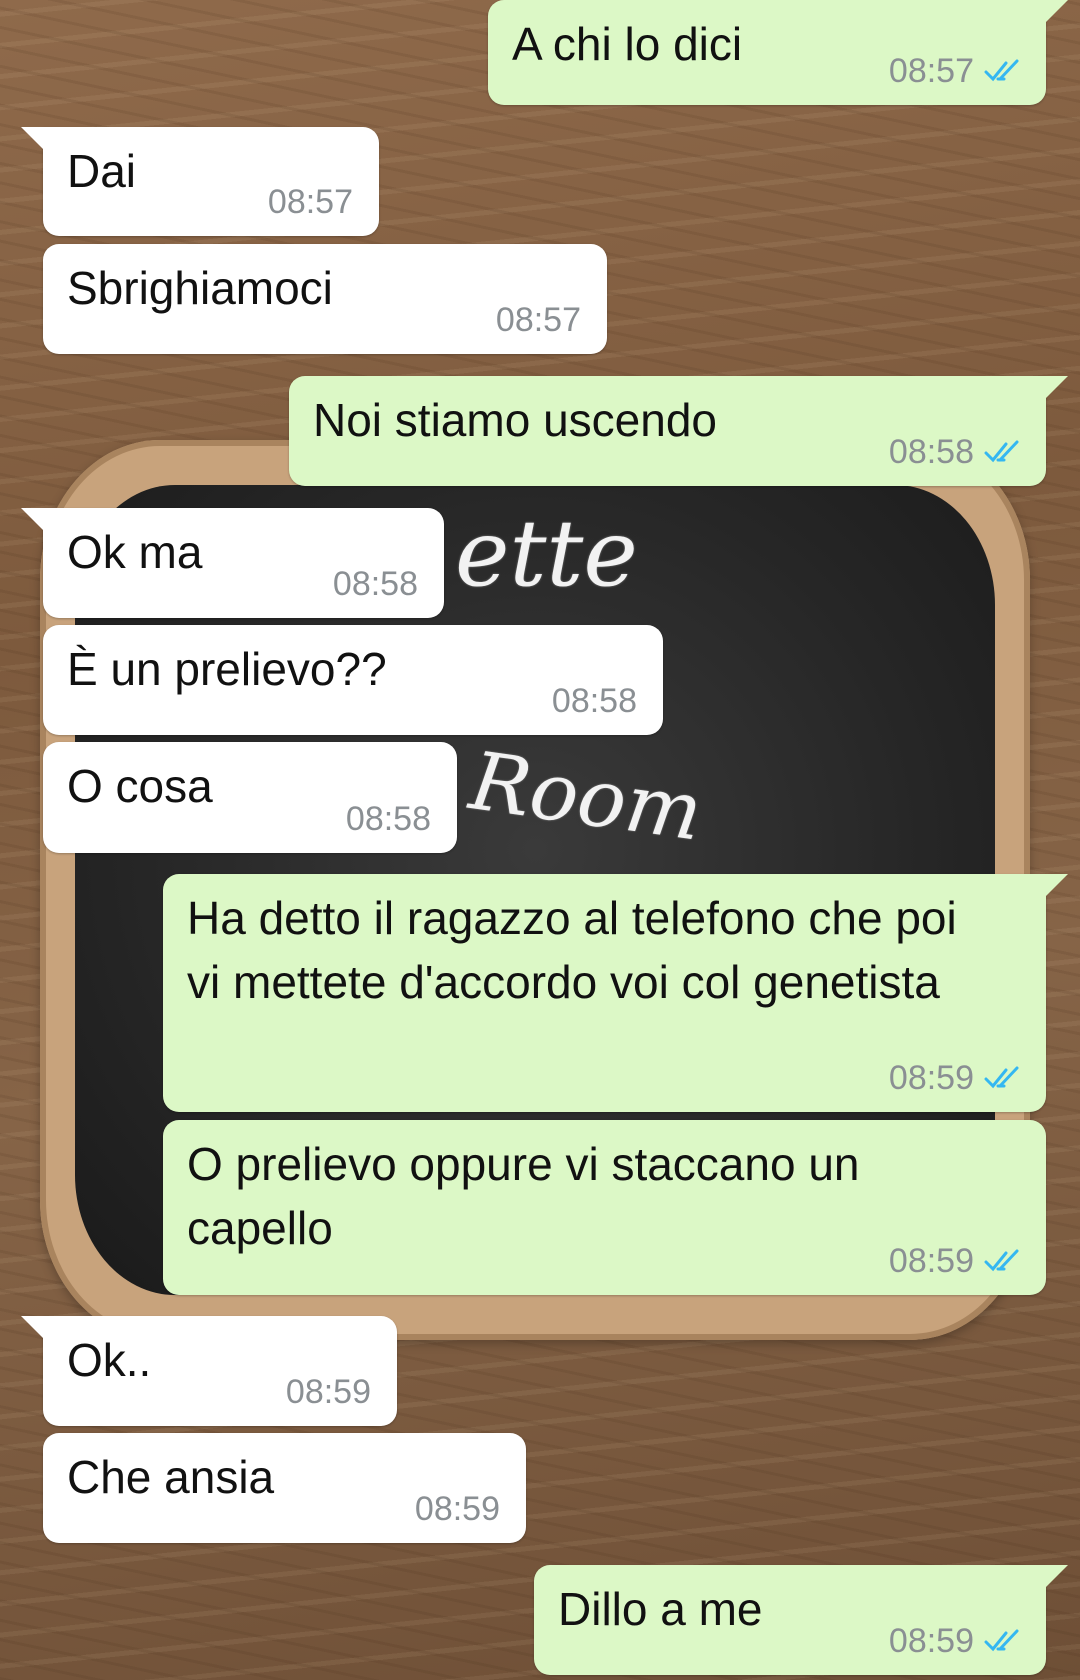 The image size is (1080, 1680). What do you see at coordinates (325, 299) in the screenshot?
I see `message-bubble-incoming: Sbrighiamoci 08:57` at bounding box center [325, 299].